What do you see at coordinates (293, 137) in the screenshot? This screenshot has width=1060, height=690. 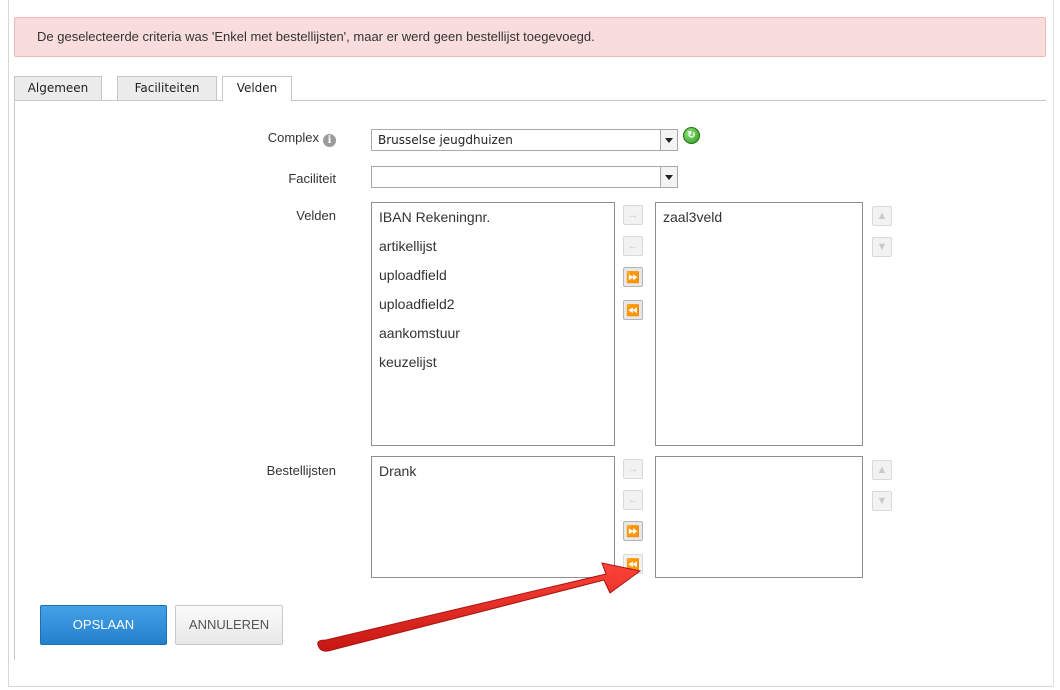 I see `complex-label-text: Complex` at bounding box center [293, 137].